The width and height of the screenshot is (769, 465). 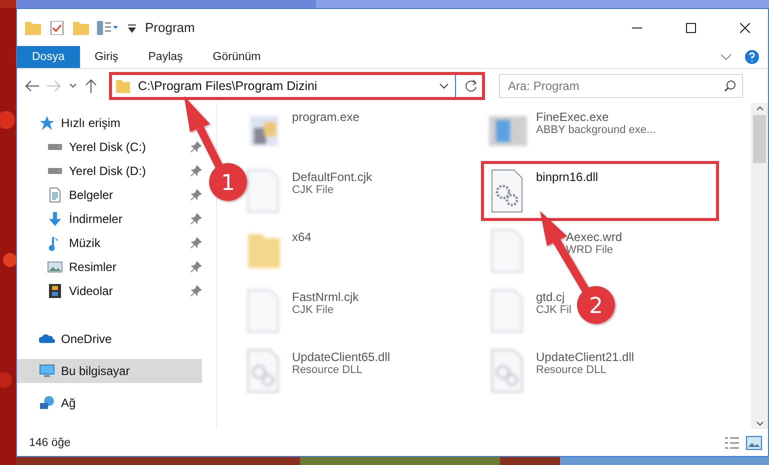 What do you see at coordinates (567, 177) in the screenshot?
I see `file-name: binprn16.dll` at bounding box center [567, 177].